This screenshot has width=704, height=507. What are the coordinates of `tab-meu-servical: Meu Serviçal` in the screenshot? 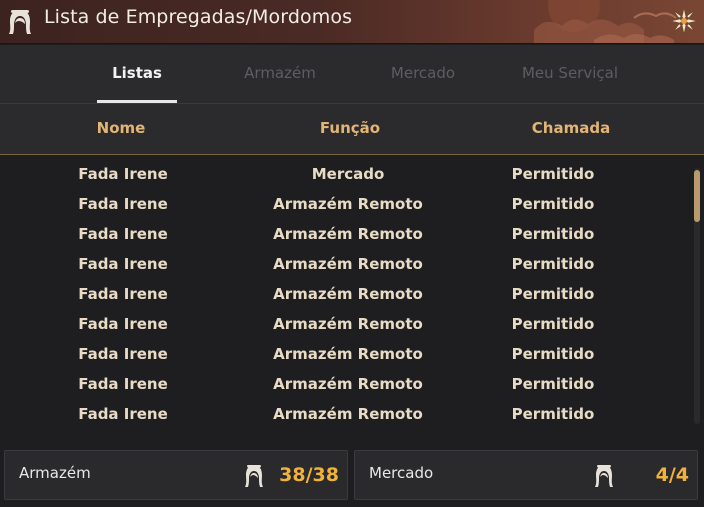 It's located at (570, 74).